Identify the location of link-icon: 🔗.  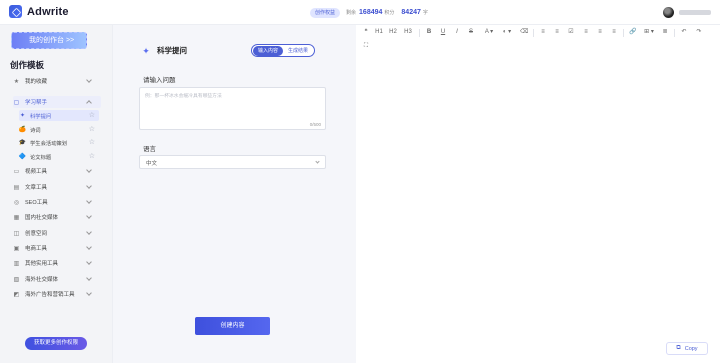
(633, 32).